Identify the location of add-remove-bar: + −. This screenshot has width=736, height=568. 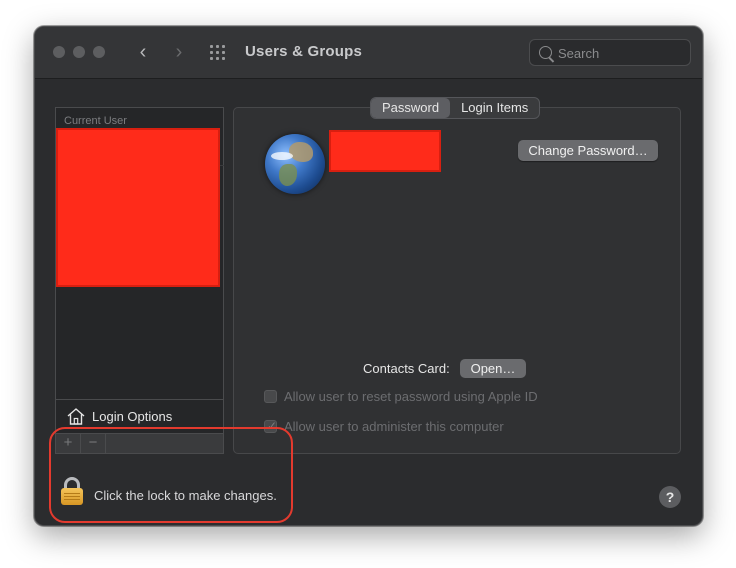
(139, 444).